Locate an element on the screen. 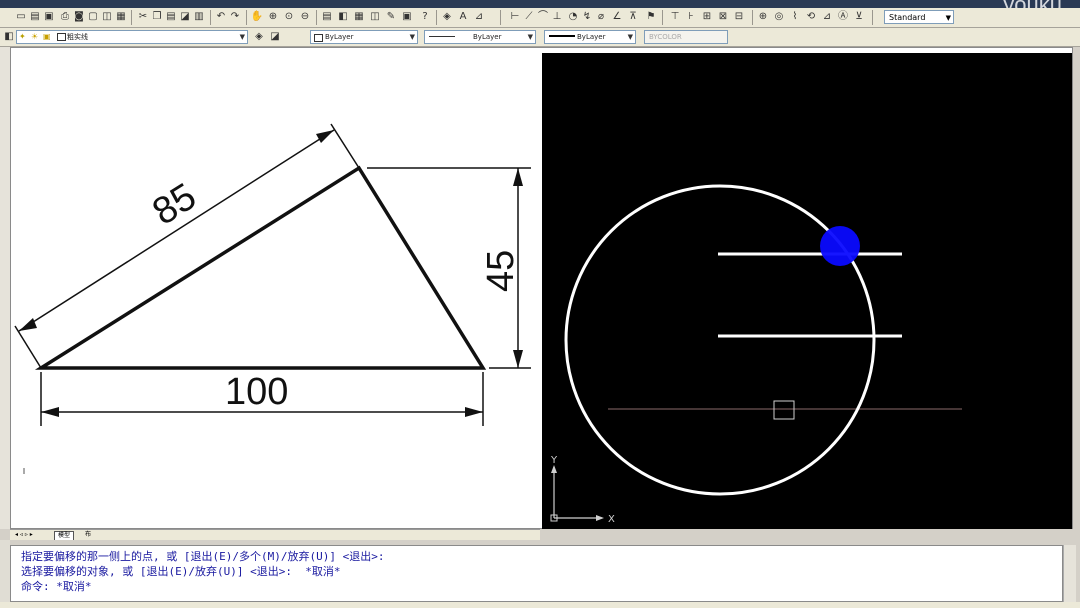 The width and height of the screenshot is (1080, 608). text-style-icon: A is located at coordinates (463, 17).